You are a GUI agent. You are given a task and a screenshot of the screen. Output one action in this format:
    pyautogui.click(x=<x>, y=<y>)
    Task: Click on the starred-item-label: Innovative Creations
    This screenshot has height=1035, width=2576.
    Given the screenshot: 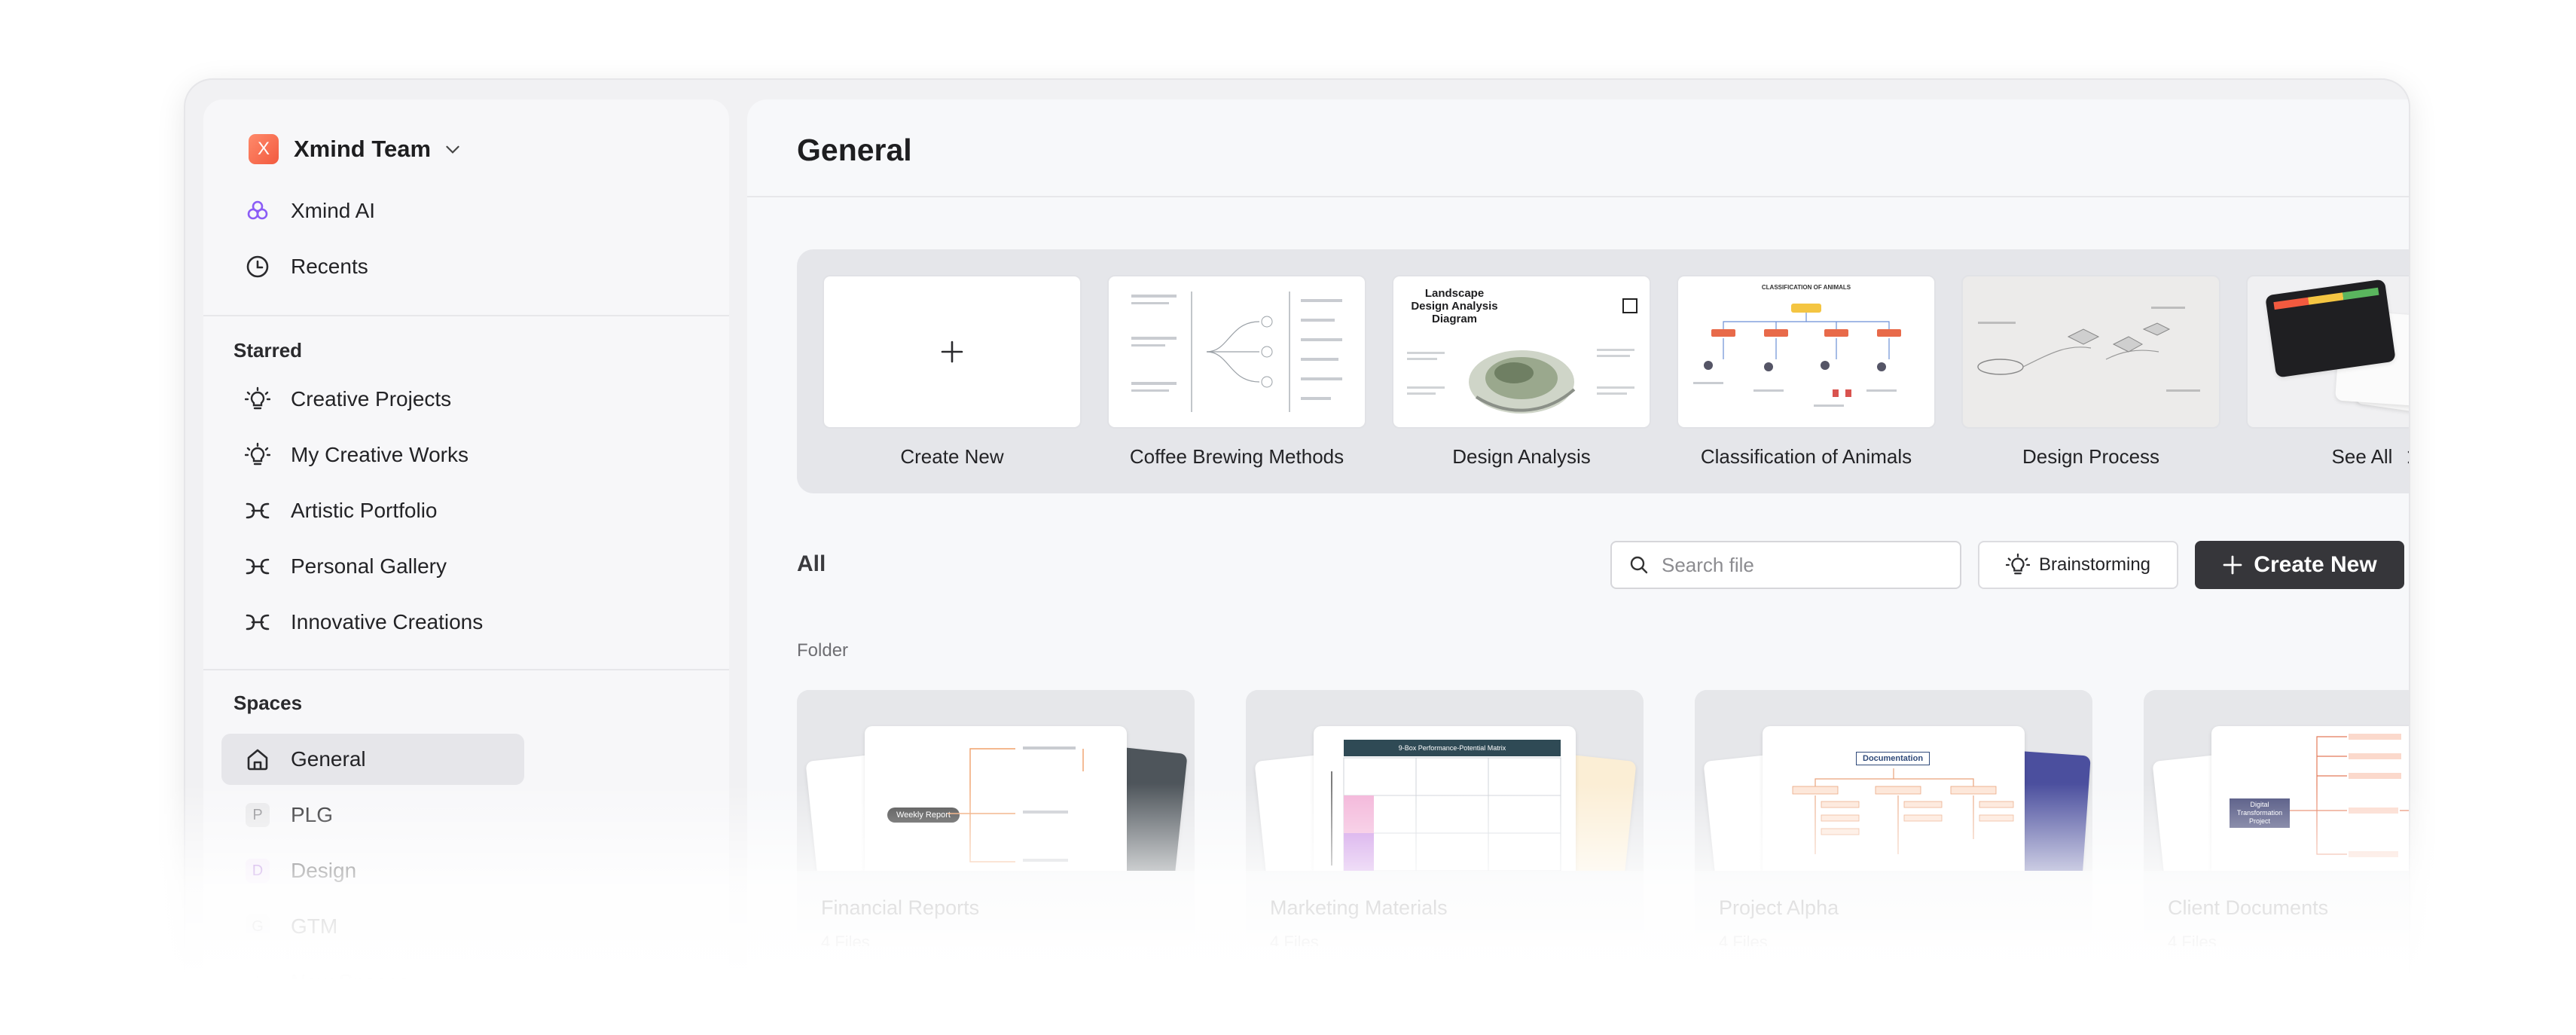 What is the action you would take?
    pyautogui.click(x=388, y=622)
    